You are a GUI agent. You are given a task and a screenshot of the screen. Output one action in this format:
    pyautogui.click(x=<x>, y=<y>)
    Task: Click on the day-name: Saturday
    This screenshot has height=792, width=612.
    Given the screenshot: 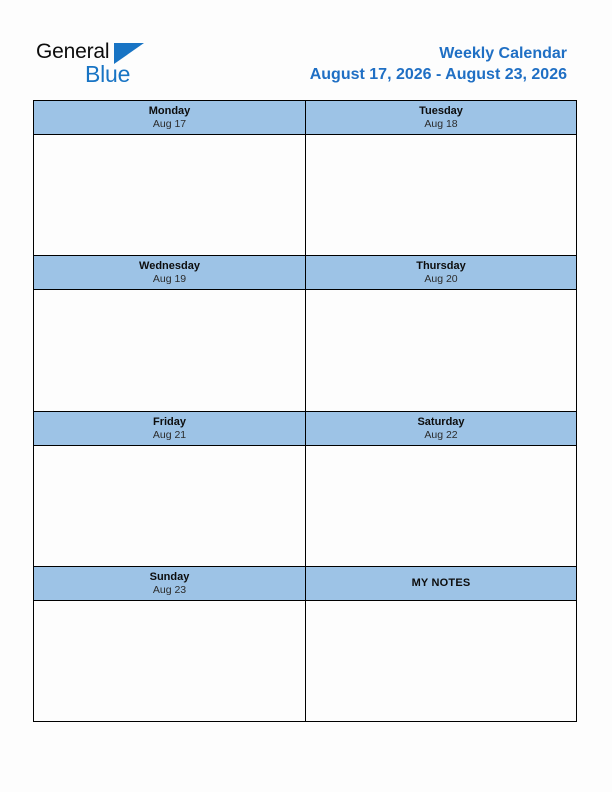 What is the action you would take?
    pyautogui.click(x=441, y=421)
    